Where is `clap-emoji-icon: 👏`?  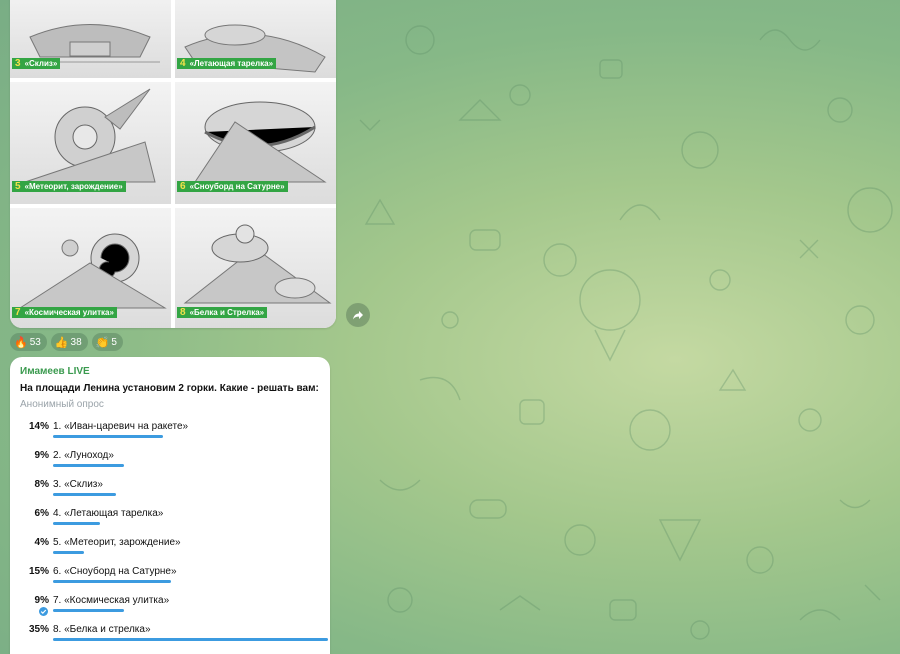
clap-emoji-icon: 👏 is located at coordinates (102, 342).